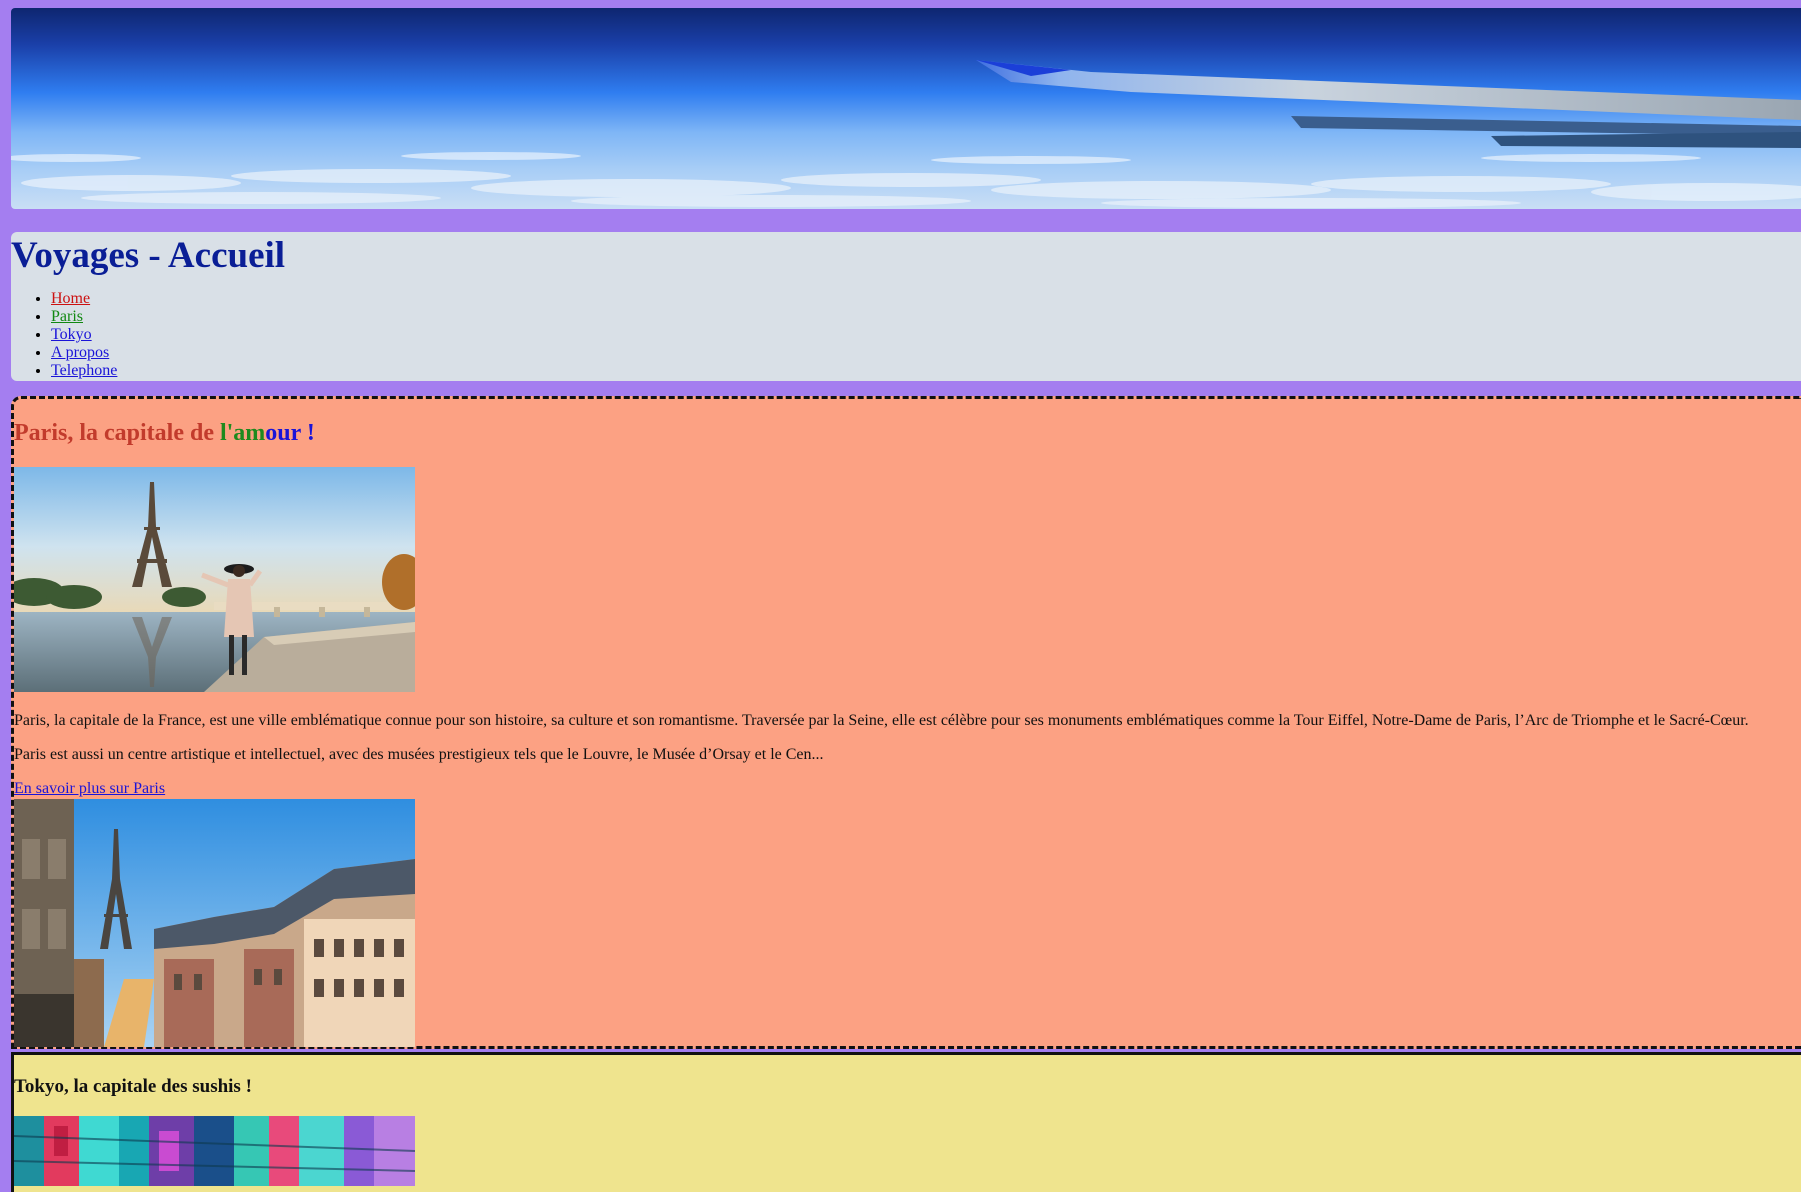 The width and height of the screenshot is (1801, 1192). I want to click on paris-eiffel-photo, so click(214, 579).